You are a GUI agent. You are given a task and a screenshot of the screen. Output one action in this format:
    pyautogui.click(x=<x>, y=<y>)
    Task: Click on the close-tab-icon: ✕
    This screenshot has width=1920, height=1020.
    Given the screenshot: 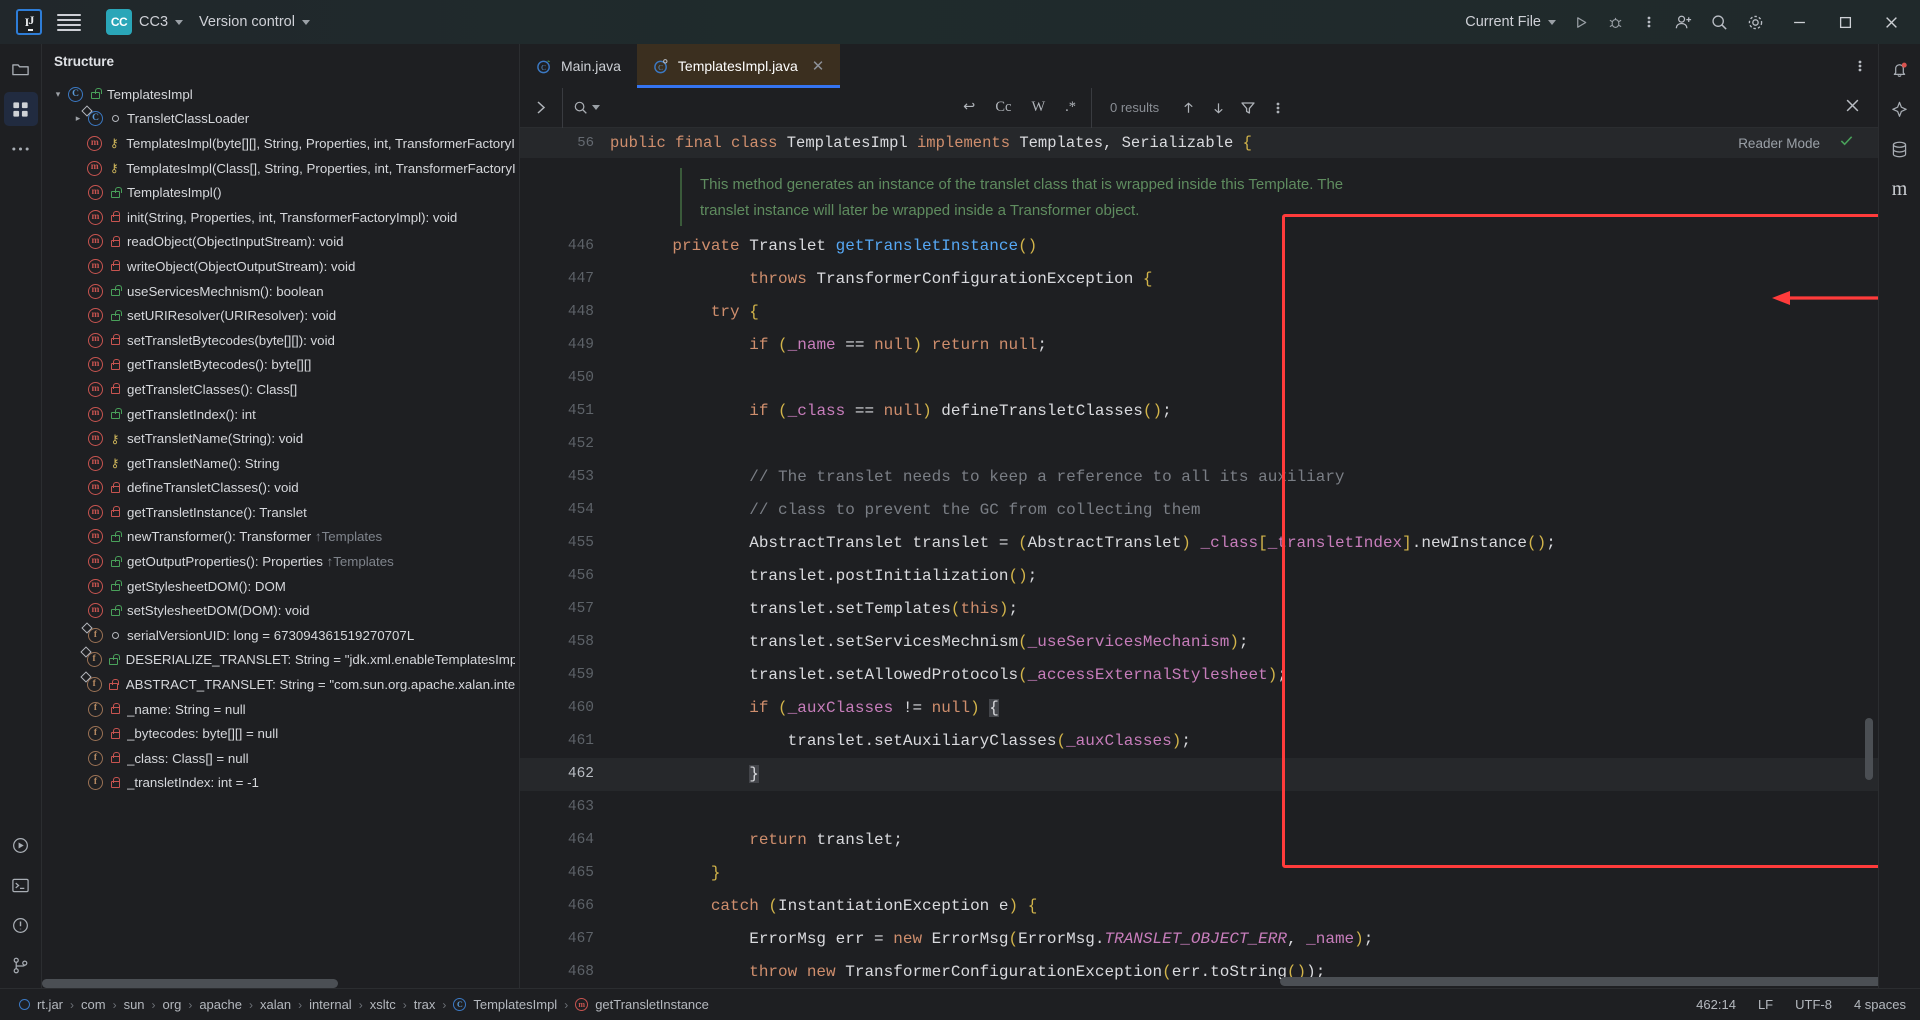 What is the action you would take?
    pyautogui.click(x=818, y=66)
    